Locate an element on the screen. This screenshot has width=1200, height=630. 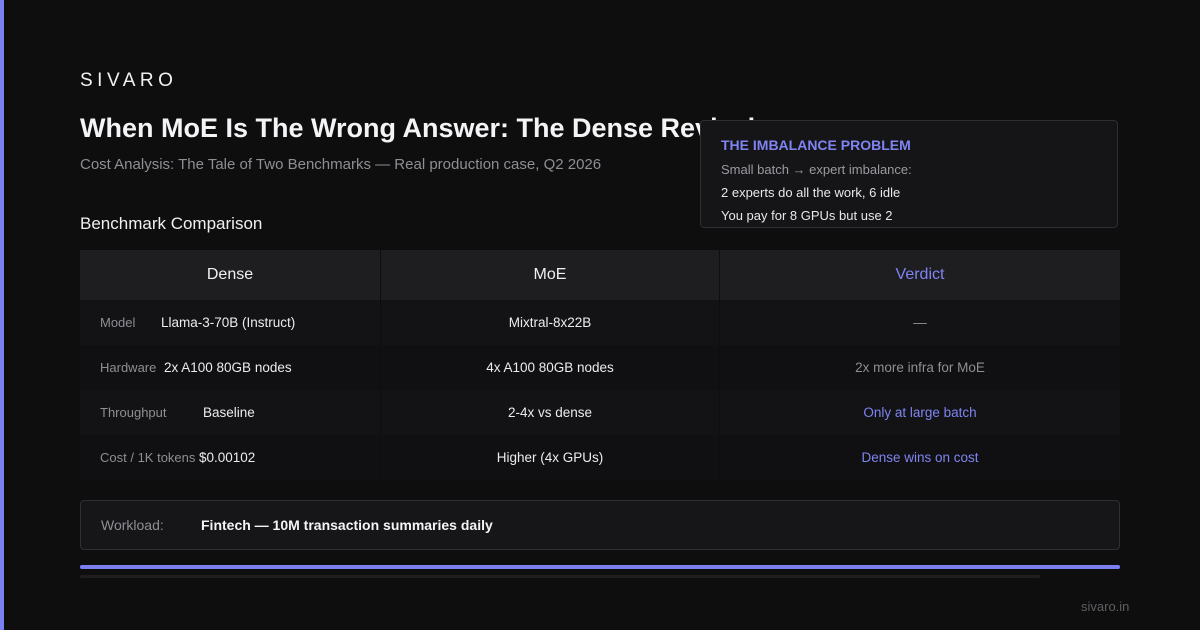
dense-value: $0.00102 is located at coordinates (227, 457).